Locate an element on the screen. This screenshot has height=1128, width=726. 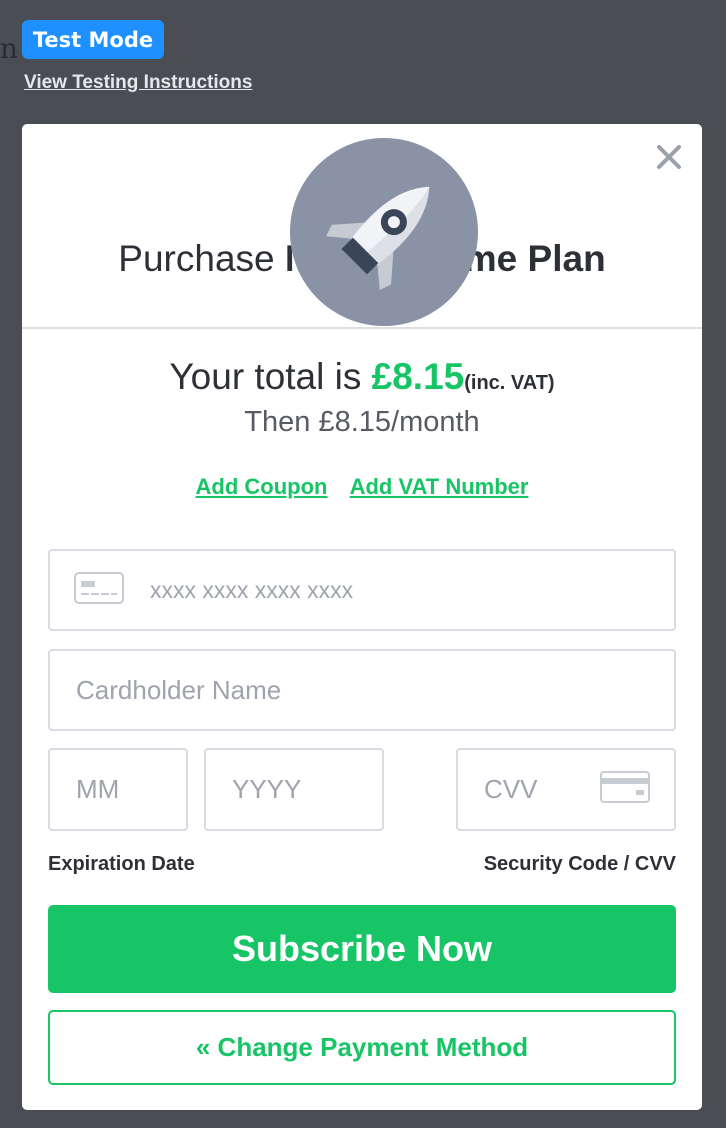
header-divider is located at coordinates (362, 328).